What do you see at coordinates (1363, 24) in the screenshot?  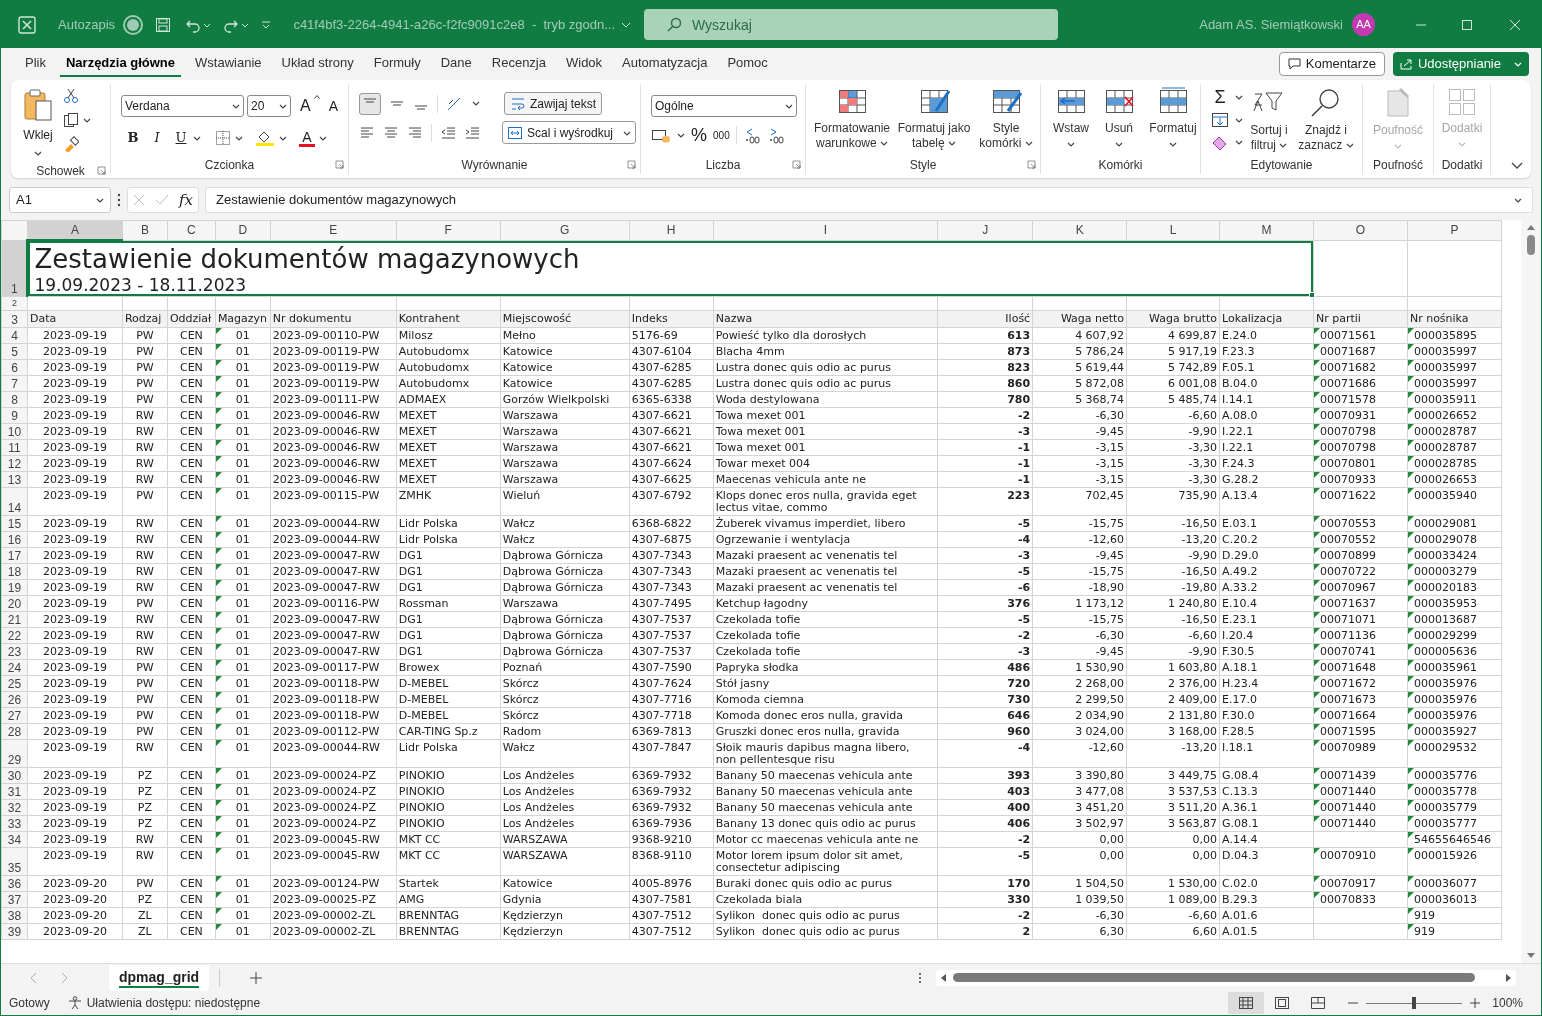 I see `user-avatar: AA` at bounding box center [1363, 24].